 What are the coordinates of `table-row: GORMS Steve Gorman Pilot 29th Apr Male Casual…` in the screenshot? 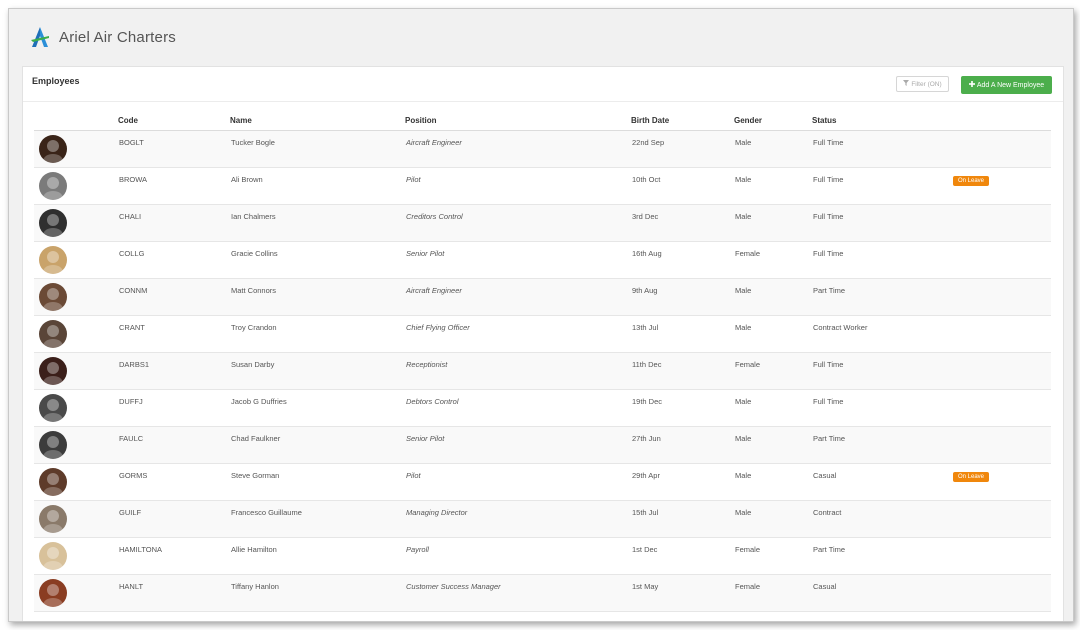 It's located at (542, 482).